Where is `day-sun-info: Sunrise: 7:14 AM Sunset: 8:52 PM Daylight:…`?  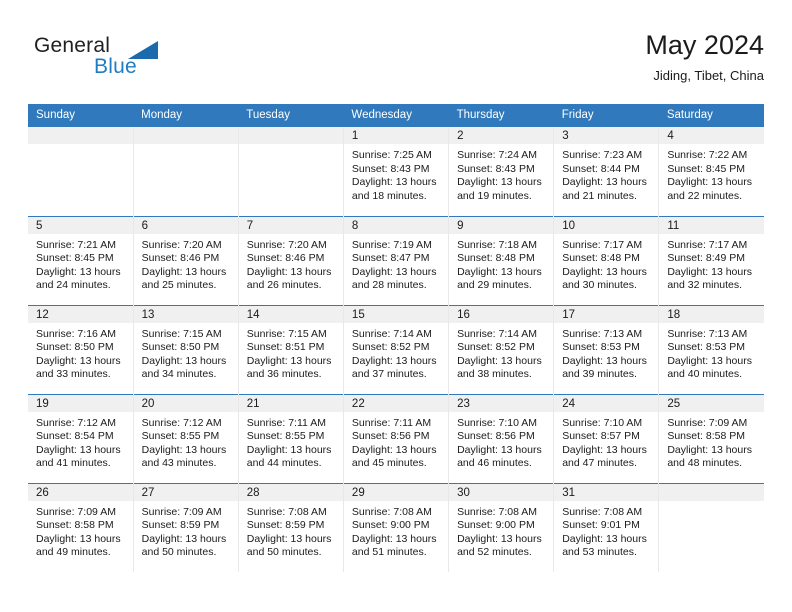 day-sun-info: Sunrise: 7:14 AM Sunset: 8:52 PM Daylight:… is located at coordinates (396, 352).